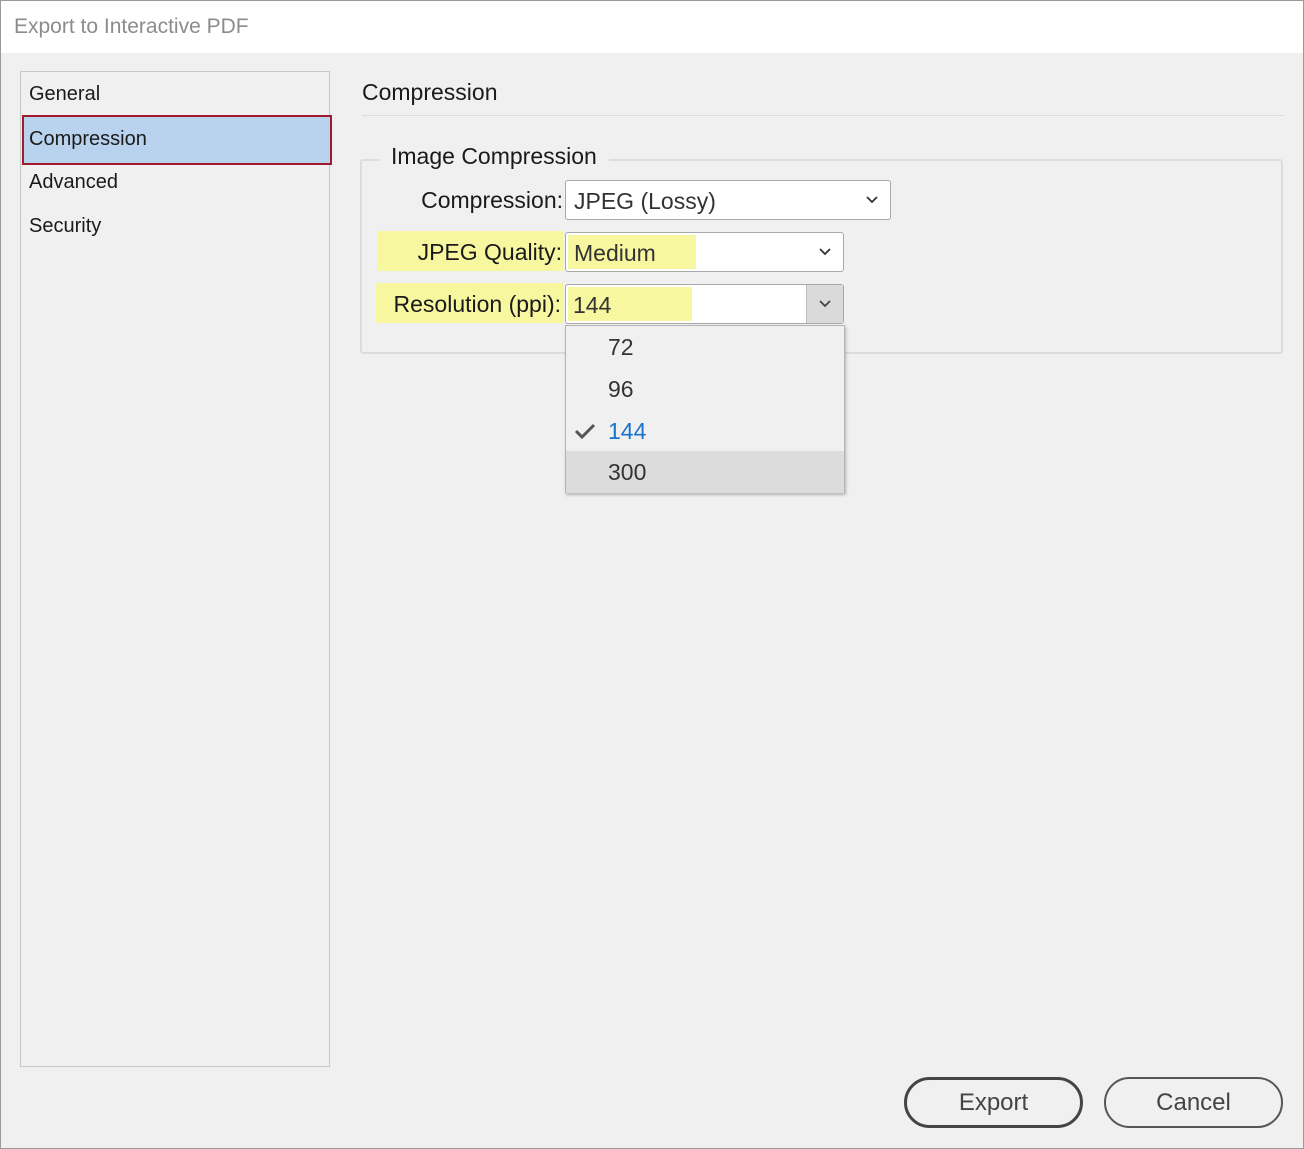  Describe the element at coordinates (131, 26) in the screenshot. I see `window-title: Export to Interactive PDF` at that location.